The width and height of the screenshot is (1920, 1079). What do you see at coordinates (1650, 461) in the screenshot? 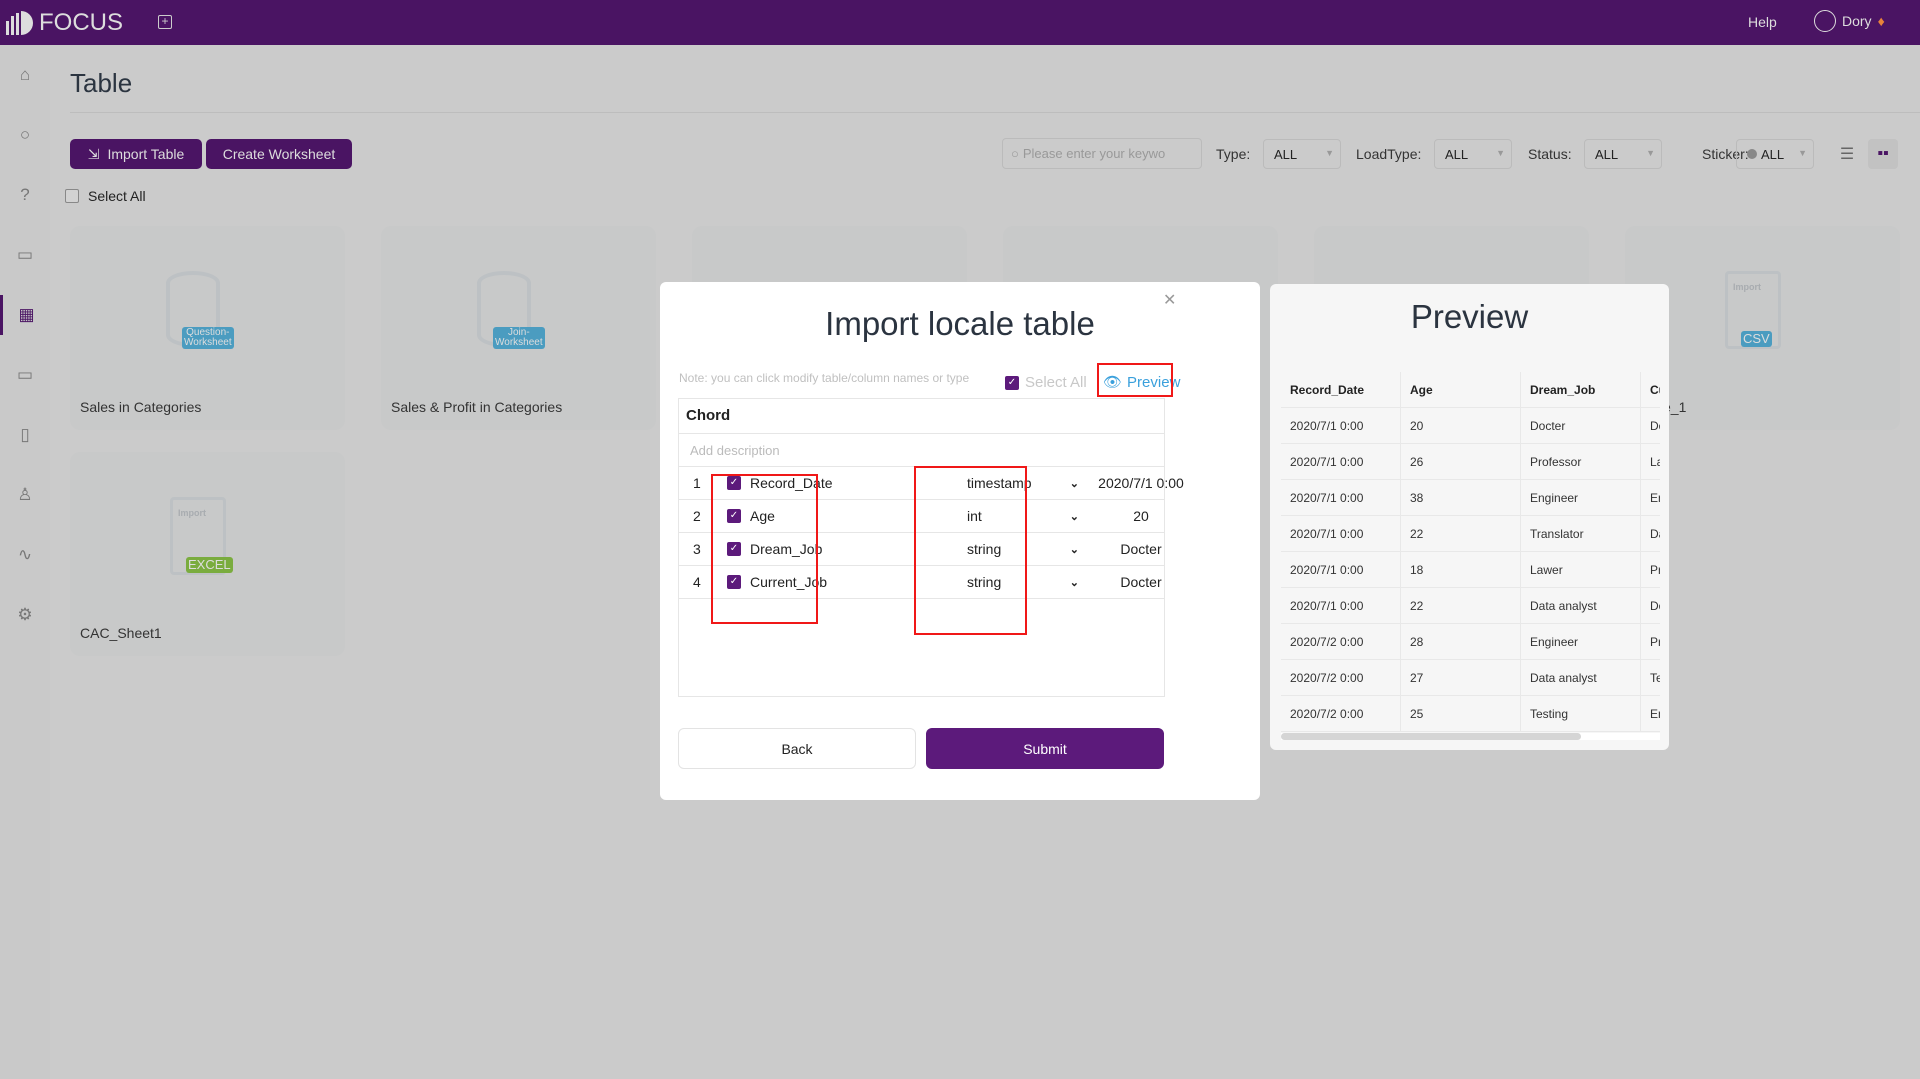
I see `table-cell: La` at bounding box center [1650, 461].